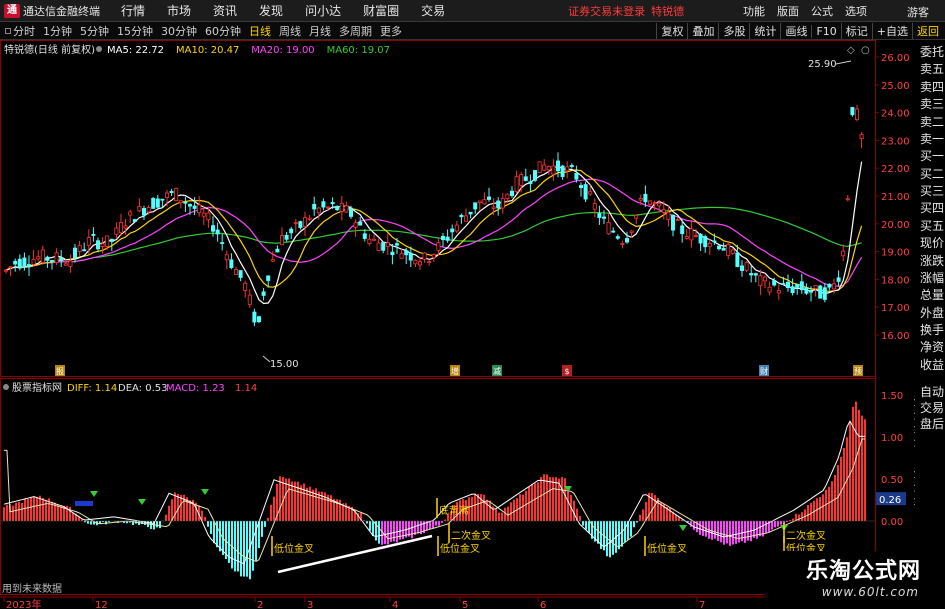 The height and width of the screenshot is (609, 945). What do you see at coordinates (931, 259) in the screenshot?
I see `side-tab-12: 涨跌` at bounding box center [931, 259].